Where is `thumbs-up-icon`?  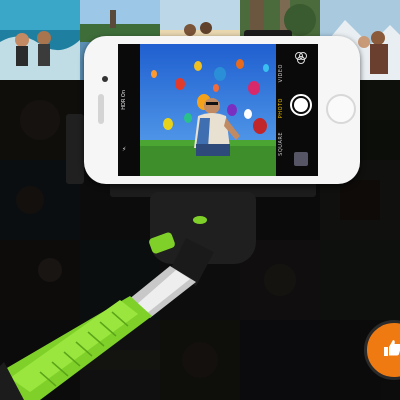
thumbs-up-icon is located at coordinates (392, 348).